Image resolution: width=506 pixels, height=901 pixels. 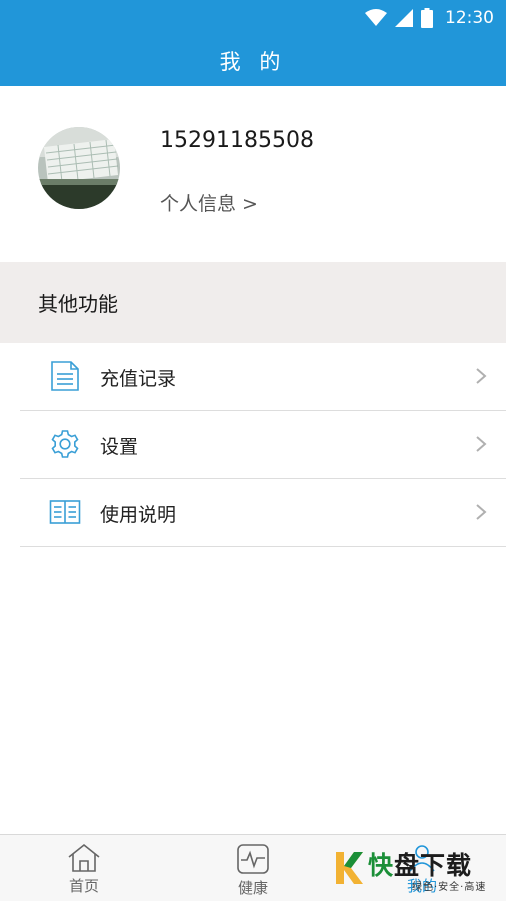 What do you see at coordinates (252, 888) in the screenshot?
I see `nav-label: 健康` at bounding box center [252, 888].